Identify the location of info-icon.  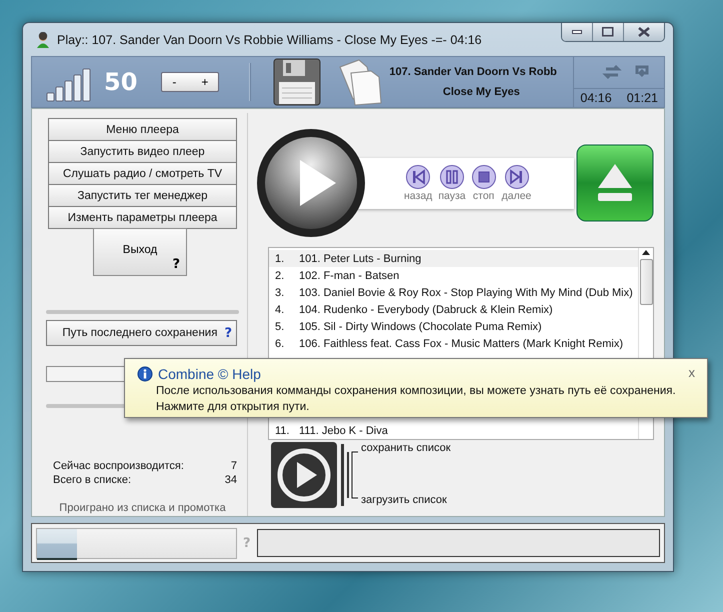
(145, 374).